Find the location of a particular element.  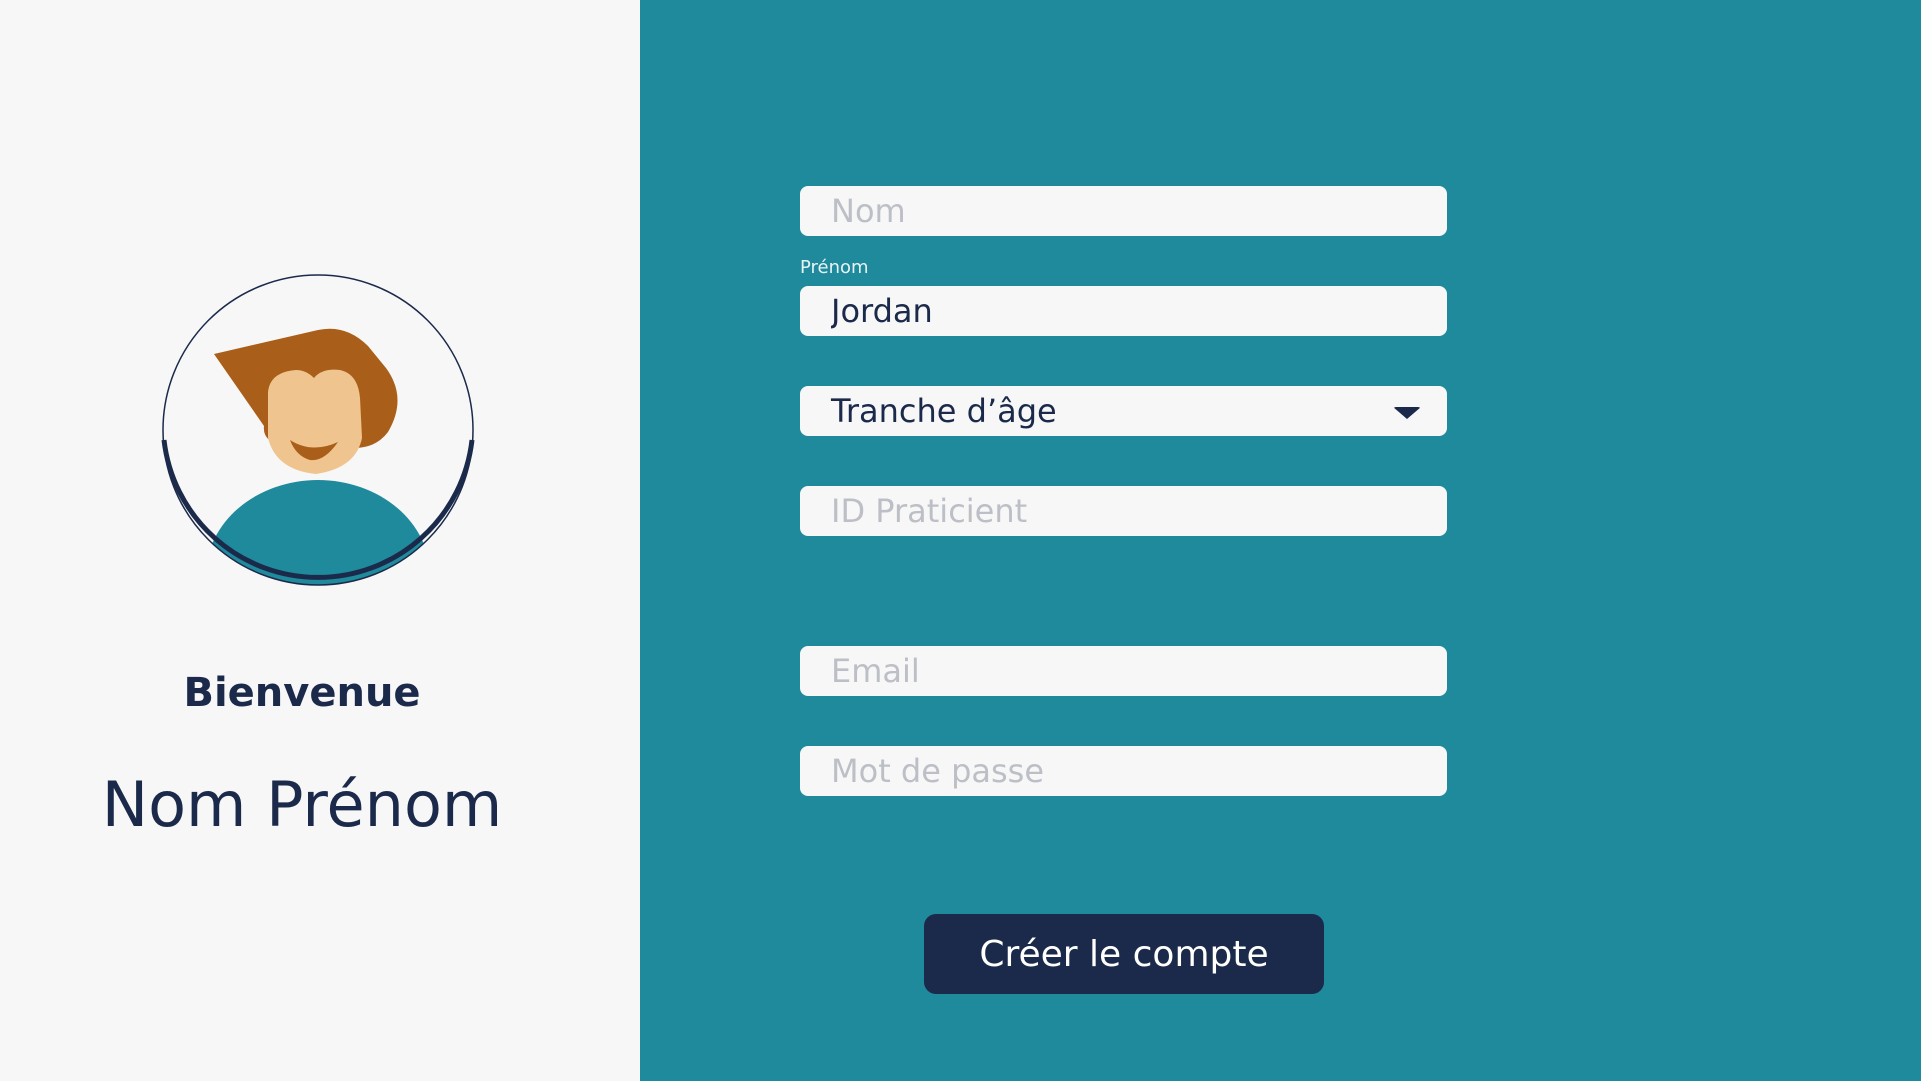

prenom-field is located at coordinates (1123, 311).